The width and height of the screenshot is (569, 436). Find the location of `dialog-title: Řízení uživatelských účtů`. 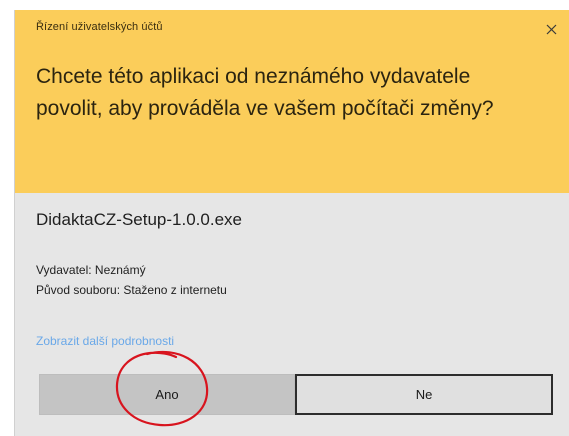

dialog-title: Řízení uživatelských účtů is located at coordinates (99, 27).